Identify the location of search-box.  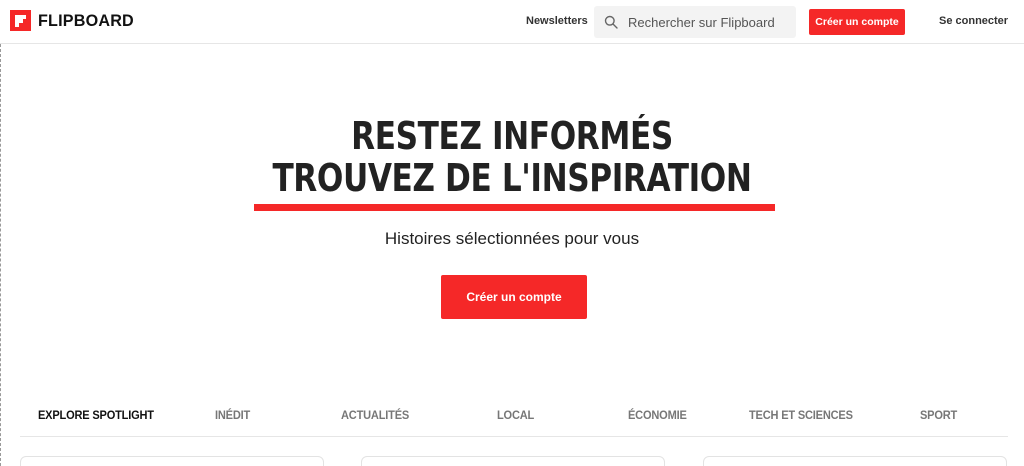
(695, 22).